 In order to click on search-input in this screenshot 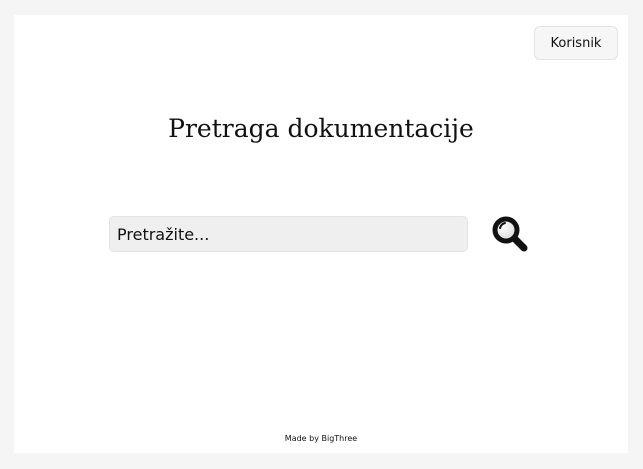, I will do `click(288, 234)`.